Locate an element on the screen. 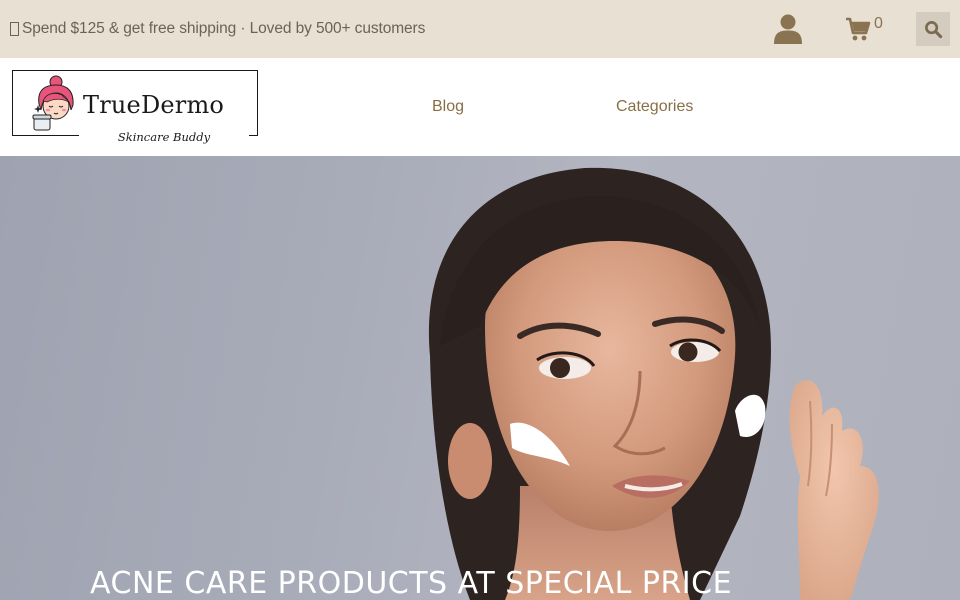 The height and width of the screenshot is (600, 960). nav-link-categories: Categories is located at coordinates (654, 107).